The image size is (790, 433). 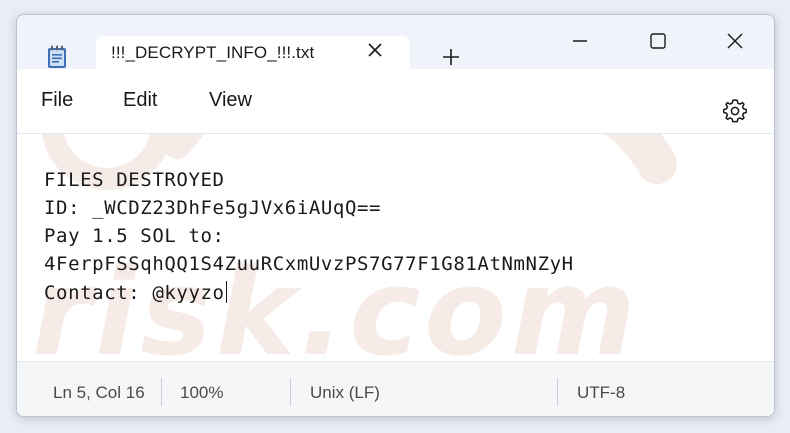 I want to click on menu-view: View, so click(x=230, y=100).